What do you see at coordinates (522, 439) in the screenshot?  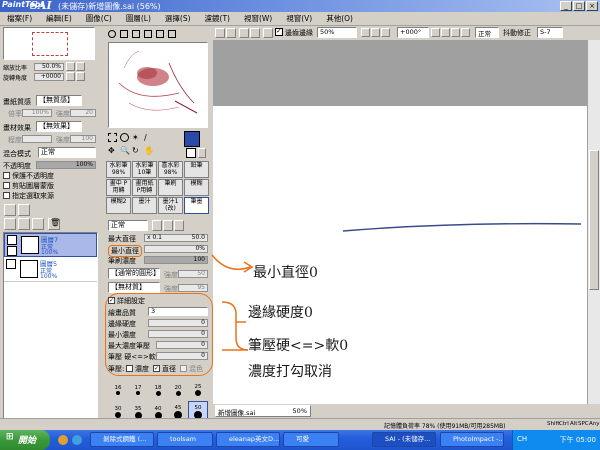 I see `input-language: CH` at bounding box center [522, 439].